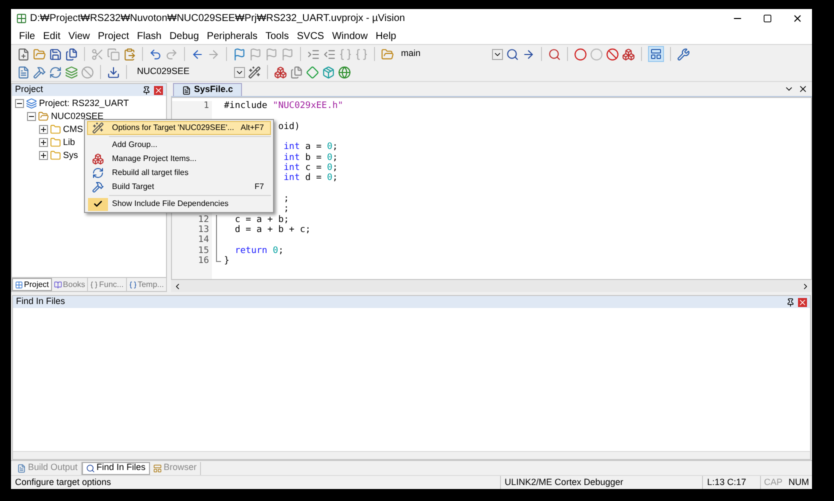 The width and height of the screenshot is (834, 501). What do you see at coordinates (132, 284) in the screenshot?
I see `braces-icon` at bounding box center [132, 284].